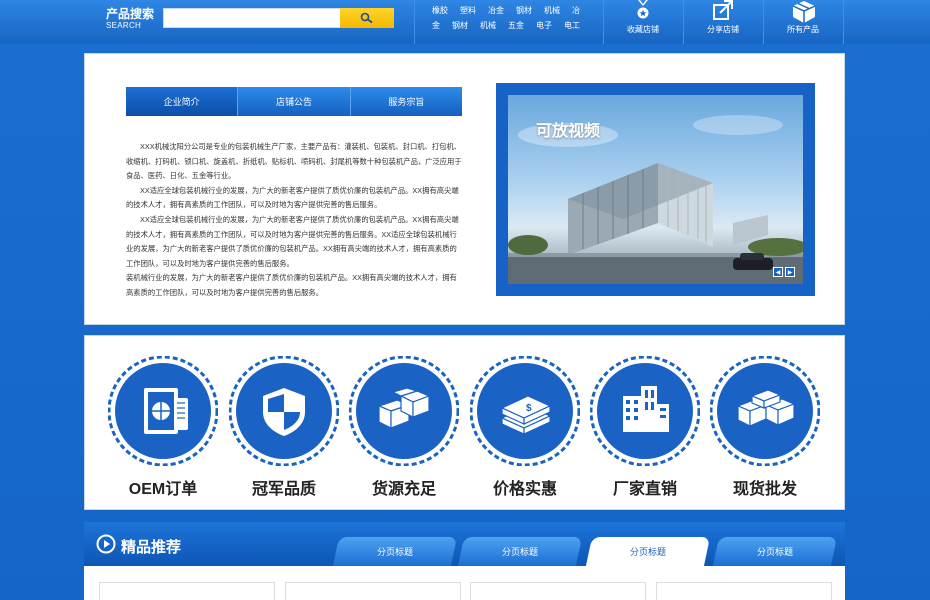  I want to click on feature-direct-sale: 厂家直销, so click(645, 427).